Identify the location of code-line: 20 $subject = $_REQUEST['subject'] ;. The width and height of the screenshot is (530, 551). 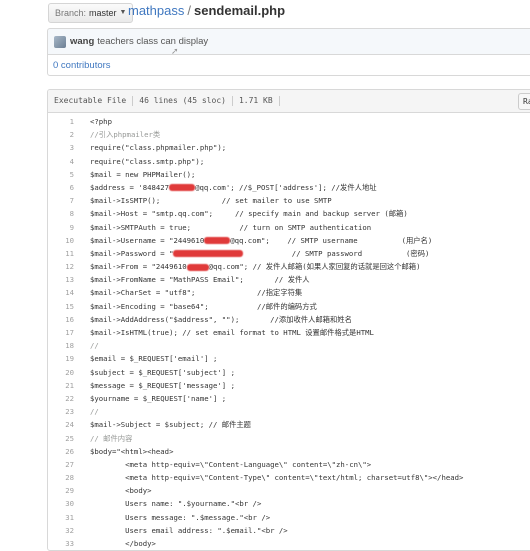
(289, 372).